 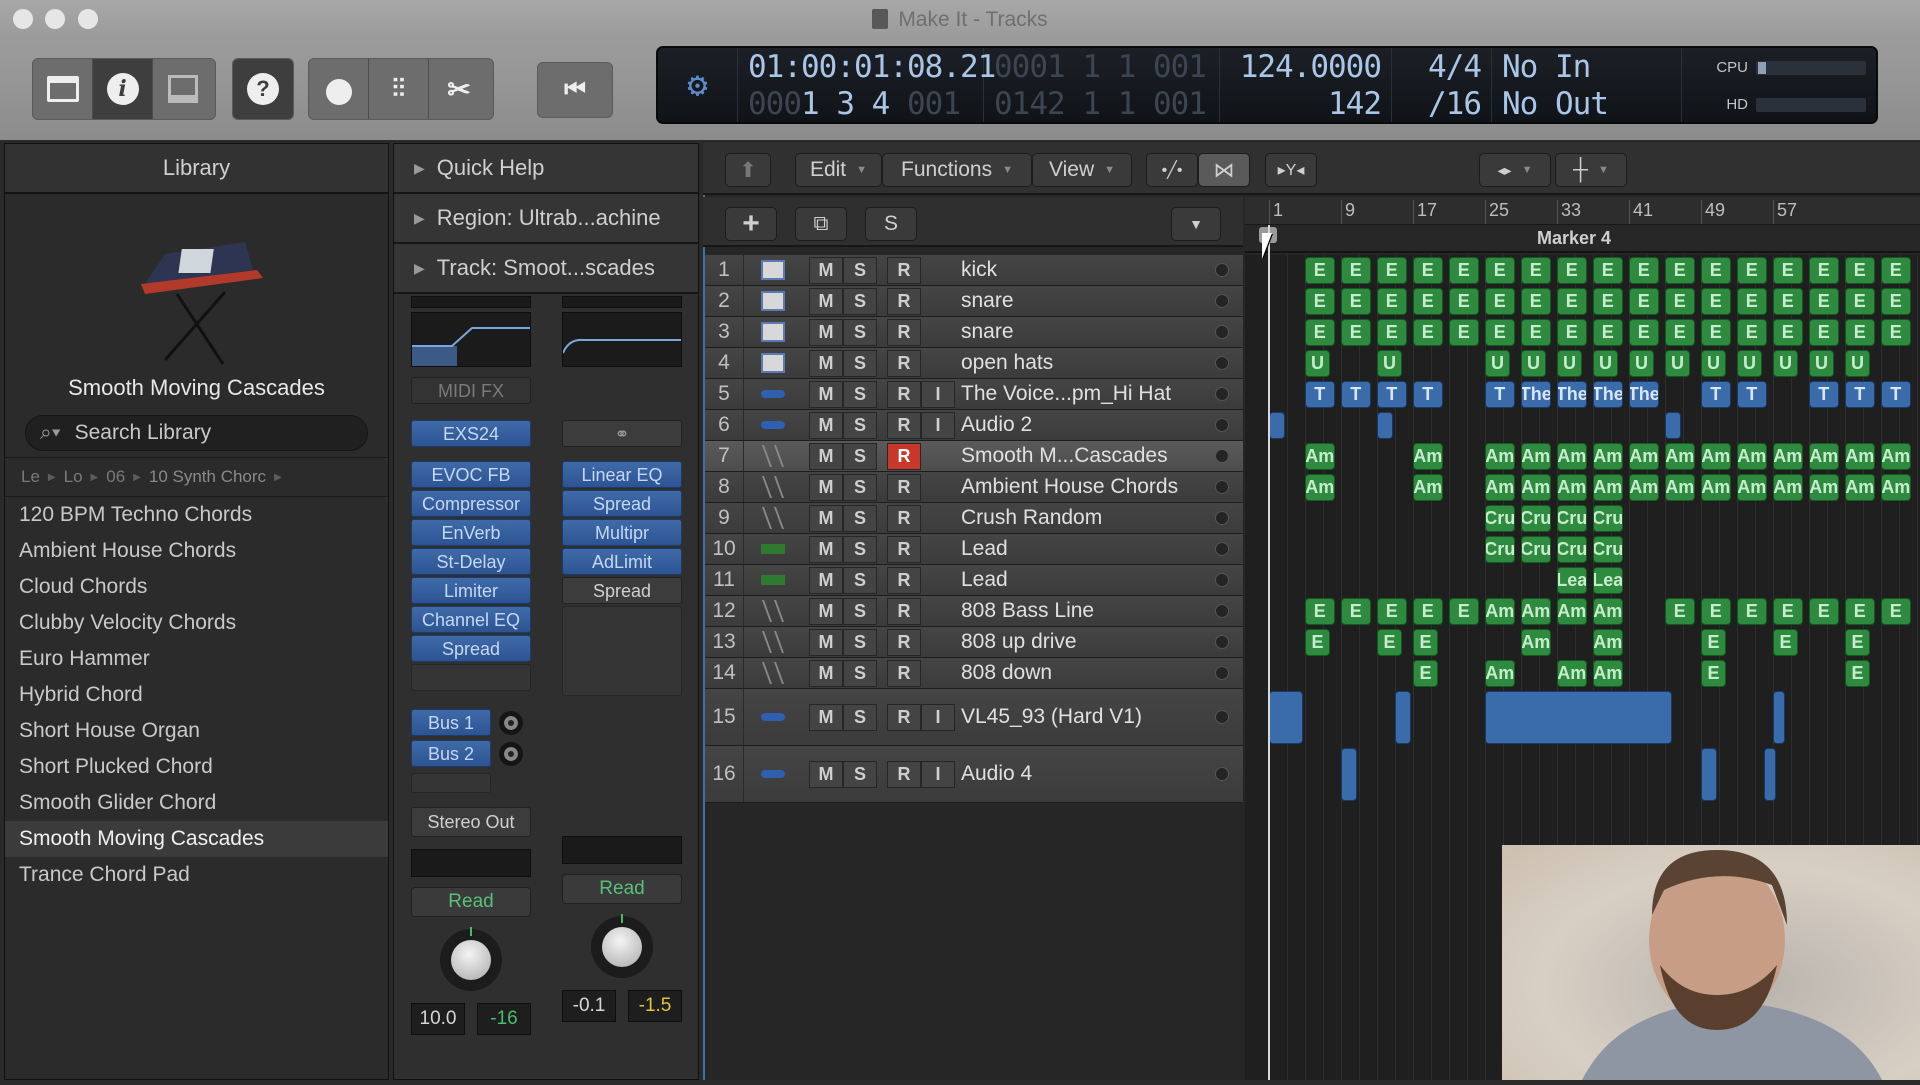 I want to click on track-header: 4 M S Ropen hats, so click(x=974, y=363).